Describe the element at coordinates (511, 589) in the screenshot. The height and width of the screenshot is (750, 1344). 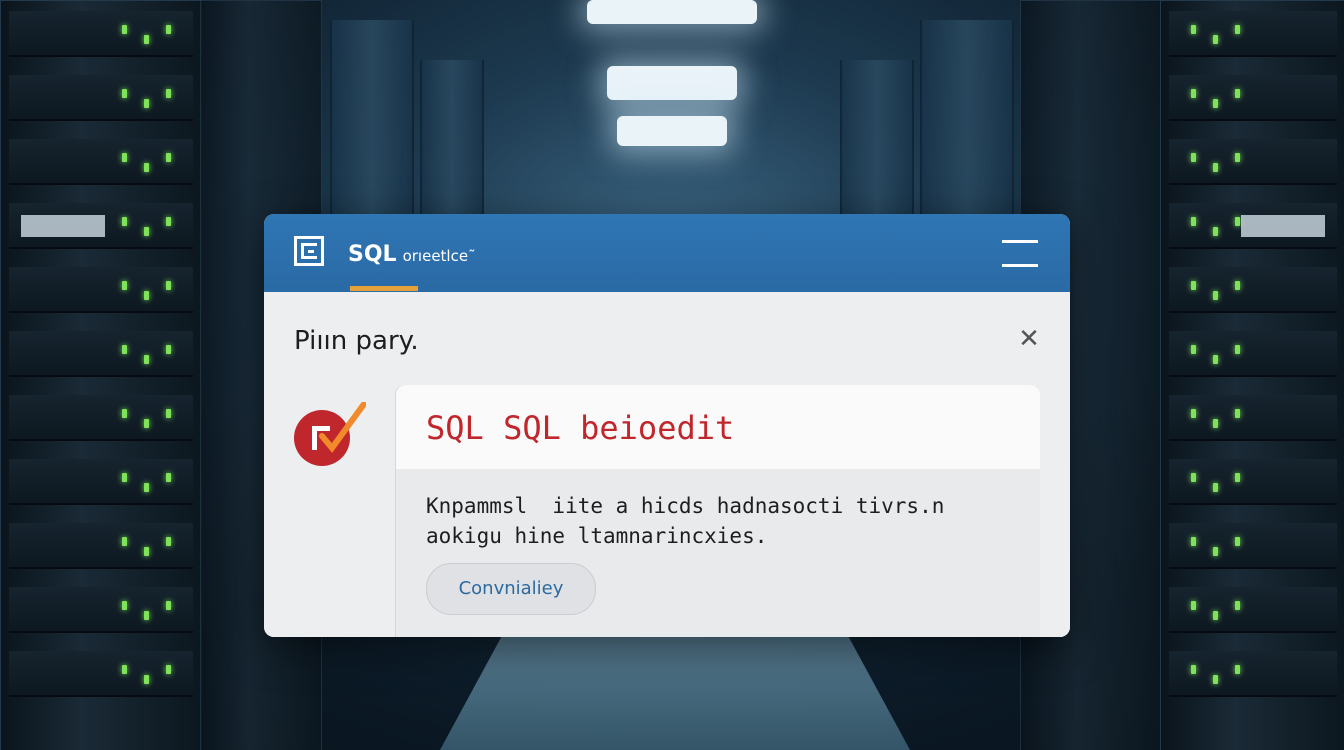
I see `continue-button: Convnialiey` at that location.